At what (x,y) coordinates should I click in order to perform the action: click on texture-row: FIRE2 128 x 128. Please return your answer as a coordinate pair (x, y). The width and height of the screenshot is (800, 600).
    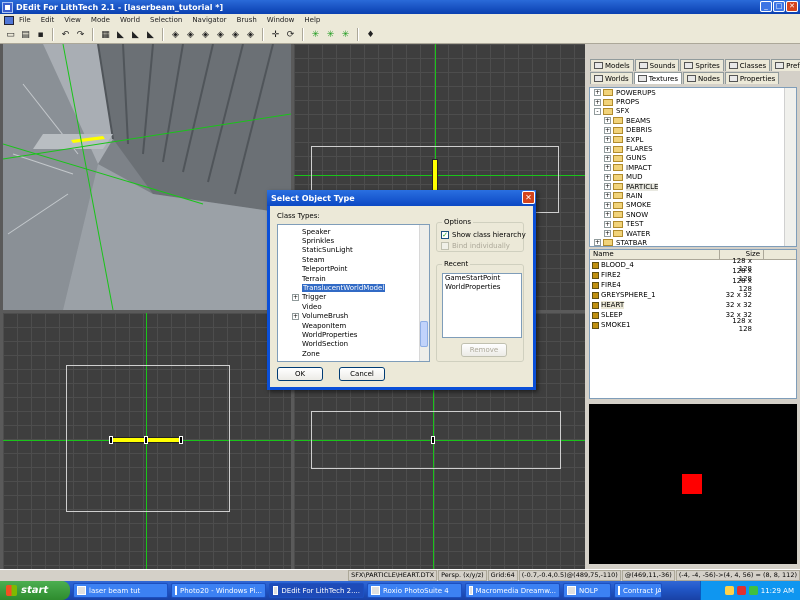
    Looking at the image, I should click on (693, 275).